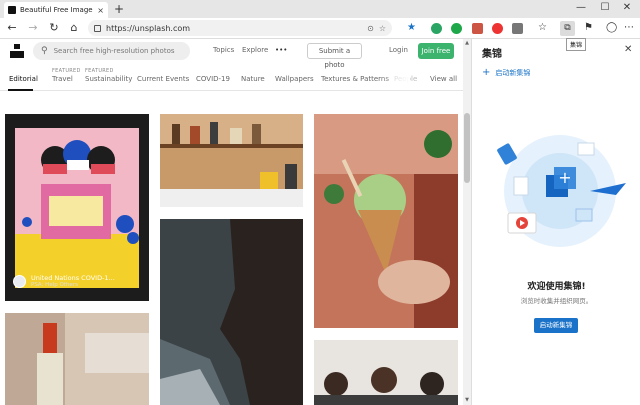  I want to click on extension-badge-icon, so click(477, 28).